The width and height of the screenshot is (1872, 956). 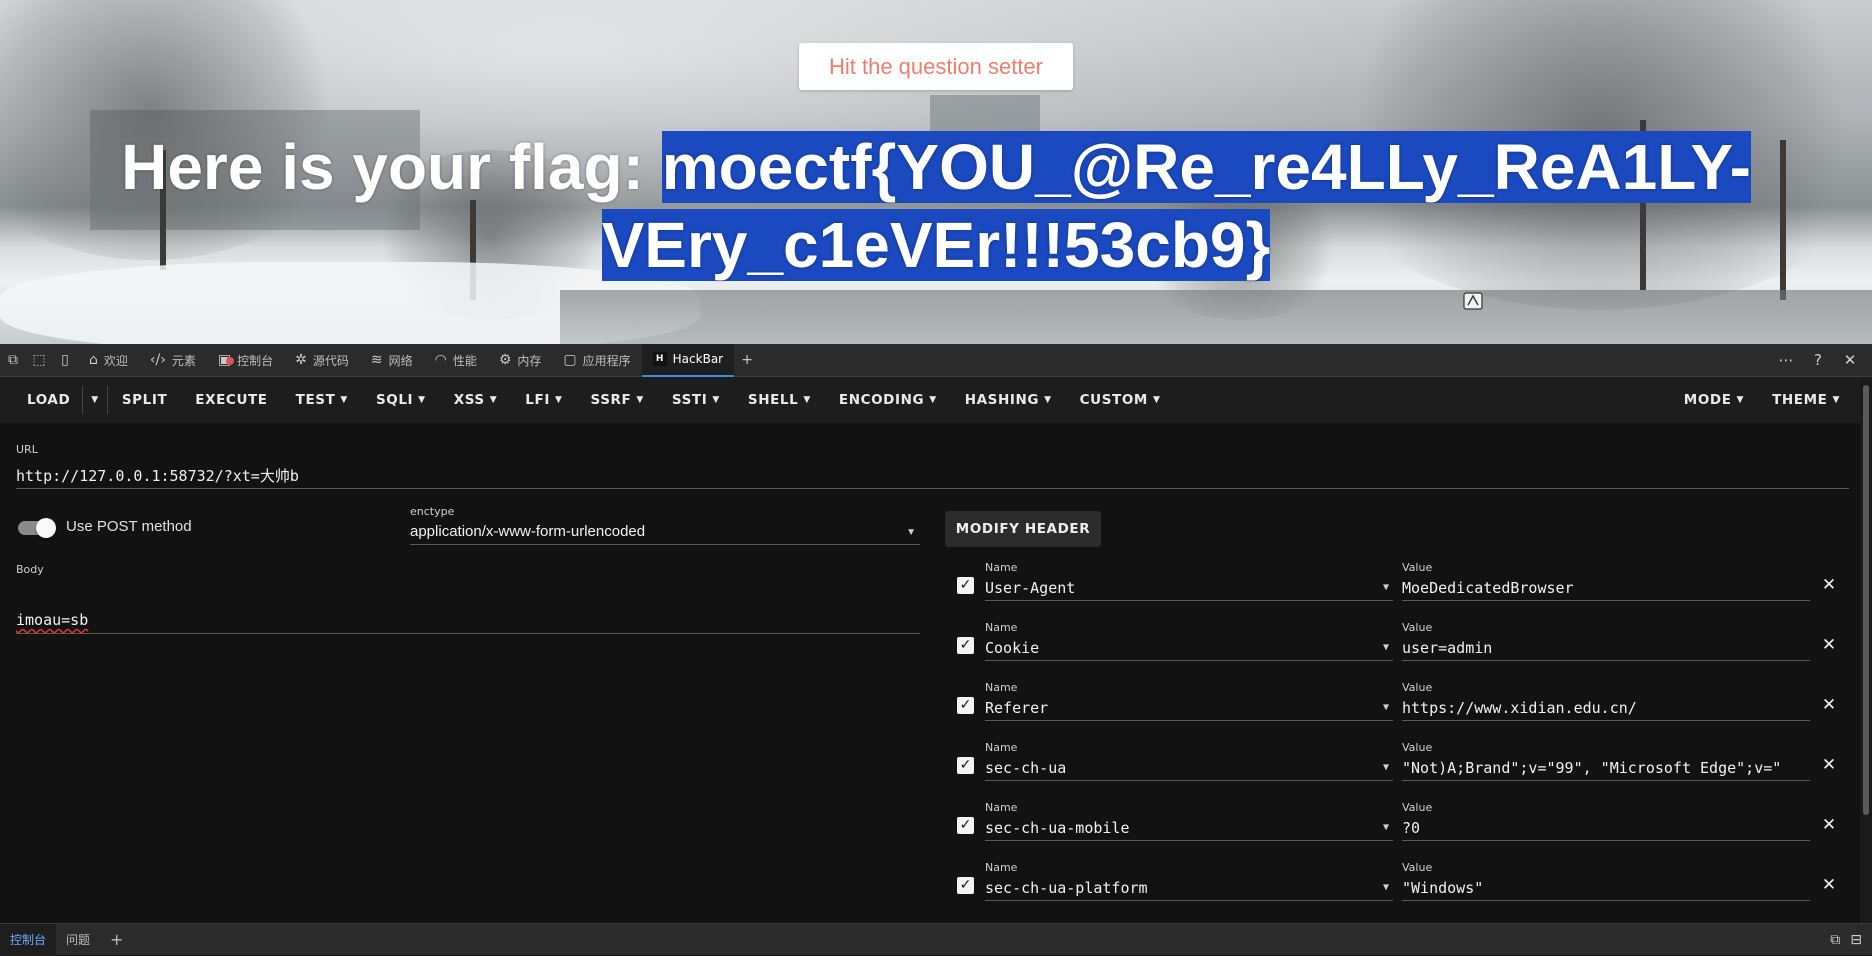 What do you see at coordinates (1714, 400) in the screenshot?
I see `mode-menu: MODE ▼` at bounding box center [1714, 400].